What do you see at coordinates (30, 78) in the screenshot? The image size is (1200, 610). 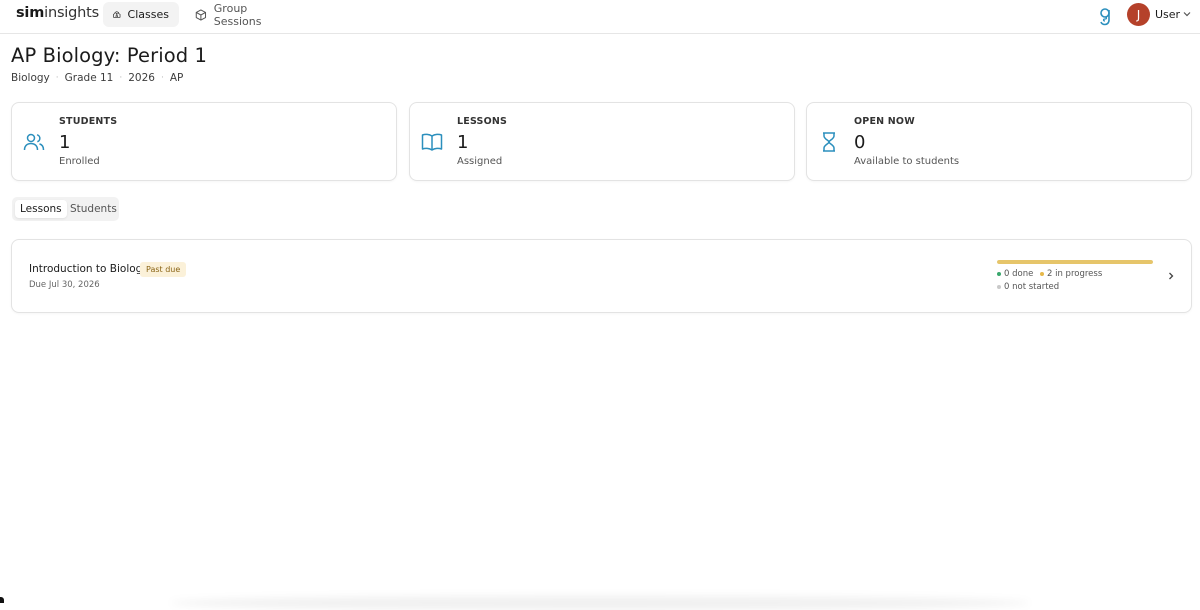 I see `meta-subject: Biology` at bounding box center [30, 78].